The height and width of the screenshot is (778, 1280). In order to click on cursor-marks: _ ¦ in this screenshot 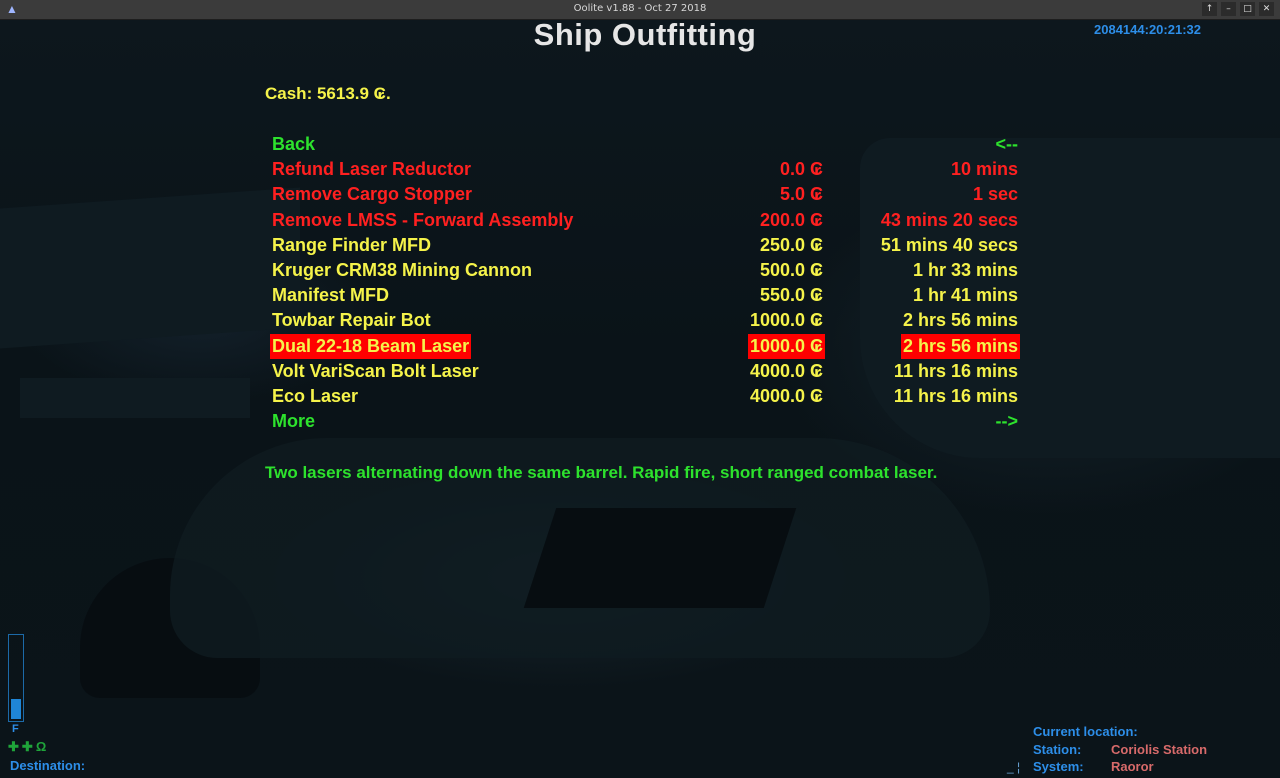, I will do `click(1014, 767)`.